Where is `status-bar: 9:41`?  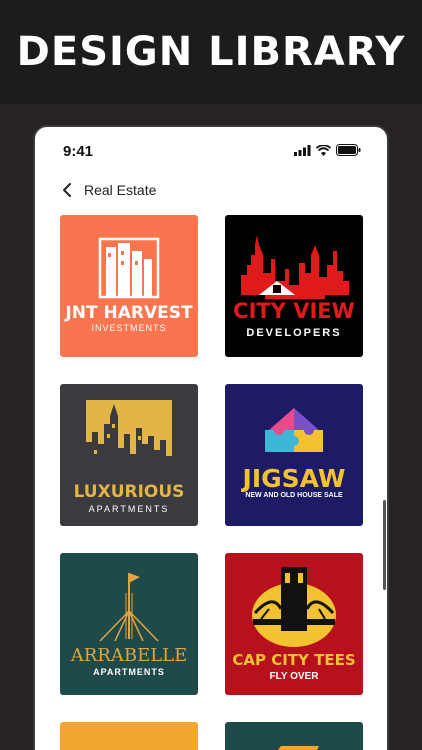 status-bar: 9:41 is located at coordinates (211, 151).